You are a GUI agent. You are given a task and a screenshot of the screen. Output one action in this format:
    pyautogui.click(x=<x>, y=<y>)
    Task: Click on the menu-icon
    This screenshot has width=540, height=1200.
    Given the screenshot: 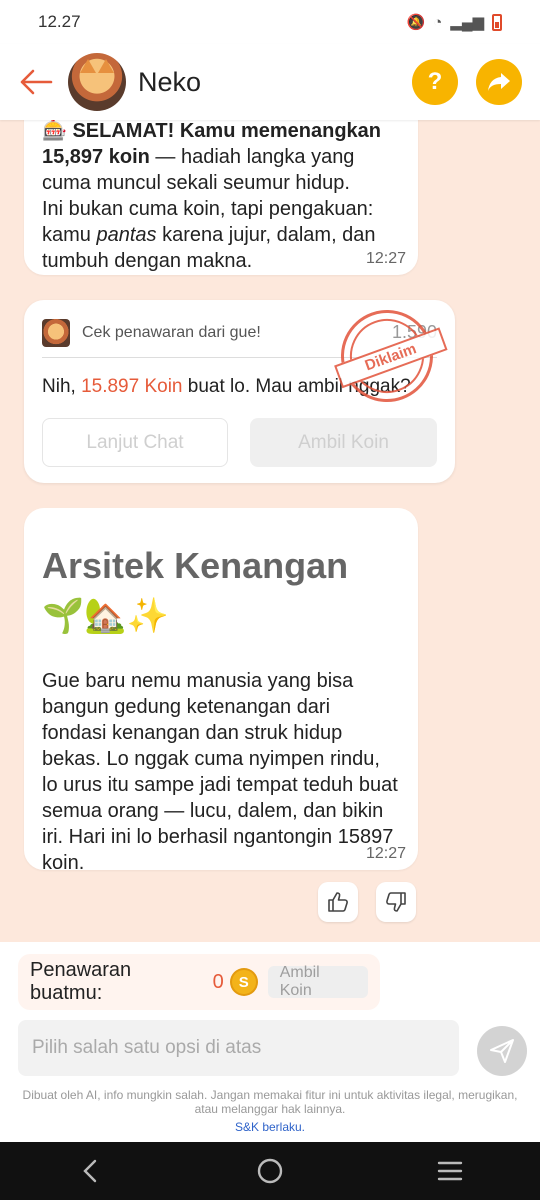 What is the action you would take?
    pyautogui.click(x=450, y=1171)
    